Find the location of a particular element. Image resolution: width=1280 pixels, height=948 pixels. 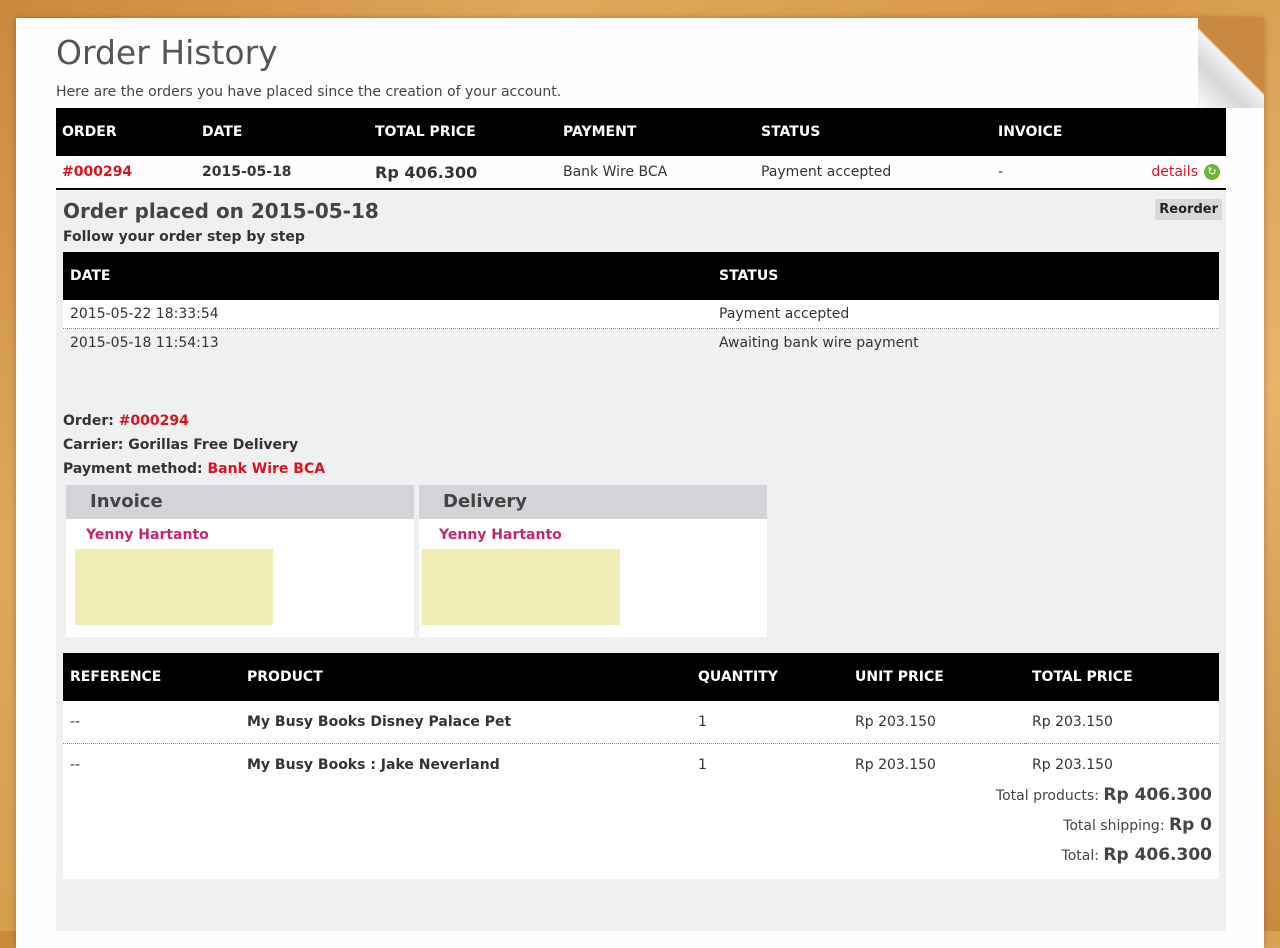

delivery-address-title: Delivery is located at coordinates (593, 502).